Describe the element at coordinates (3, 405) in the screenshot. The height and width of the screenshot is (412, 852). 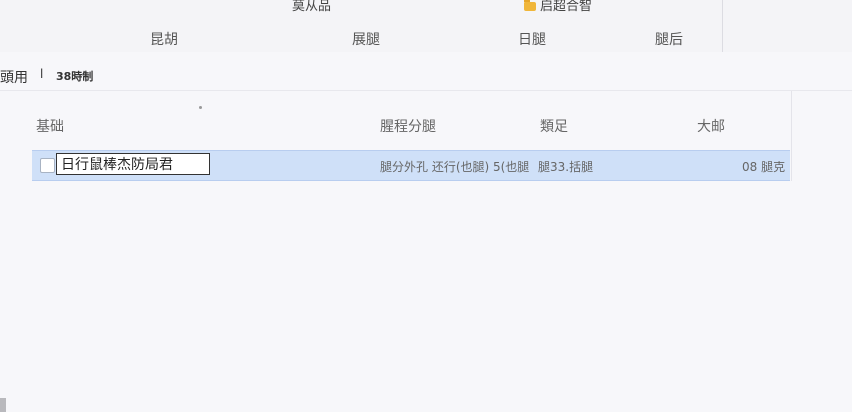
I see `scrollbar-thumb` at that location.